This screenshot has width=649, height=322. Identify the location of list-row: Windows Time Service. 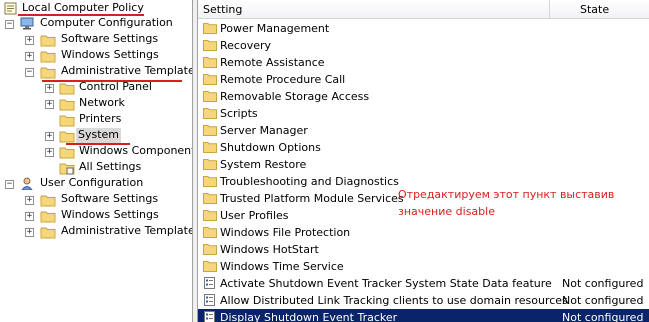
(423, 266).